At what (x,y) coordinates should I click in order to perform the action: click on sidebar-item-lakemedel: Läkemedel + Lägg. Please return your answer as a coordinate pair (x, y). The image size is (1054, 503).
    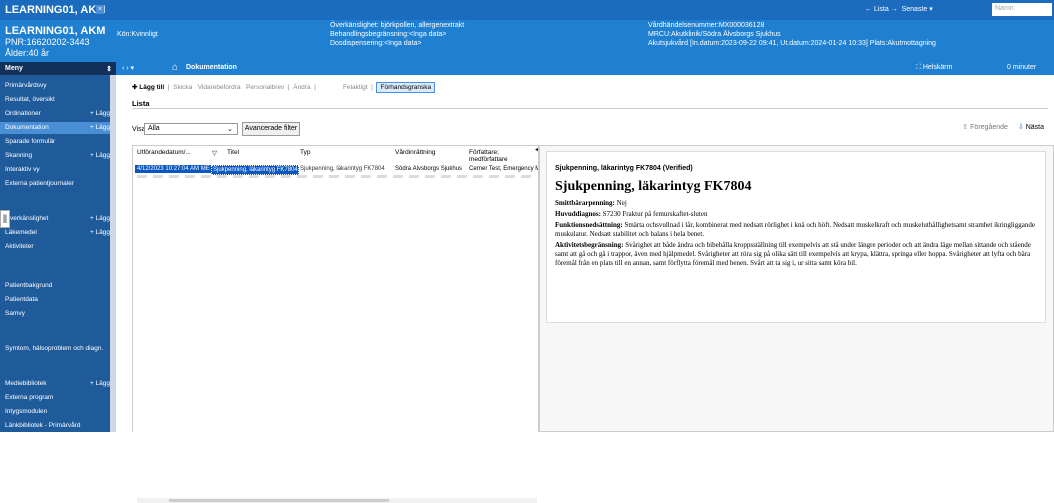
    Looking at the image, I should click on (55, 233).